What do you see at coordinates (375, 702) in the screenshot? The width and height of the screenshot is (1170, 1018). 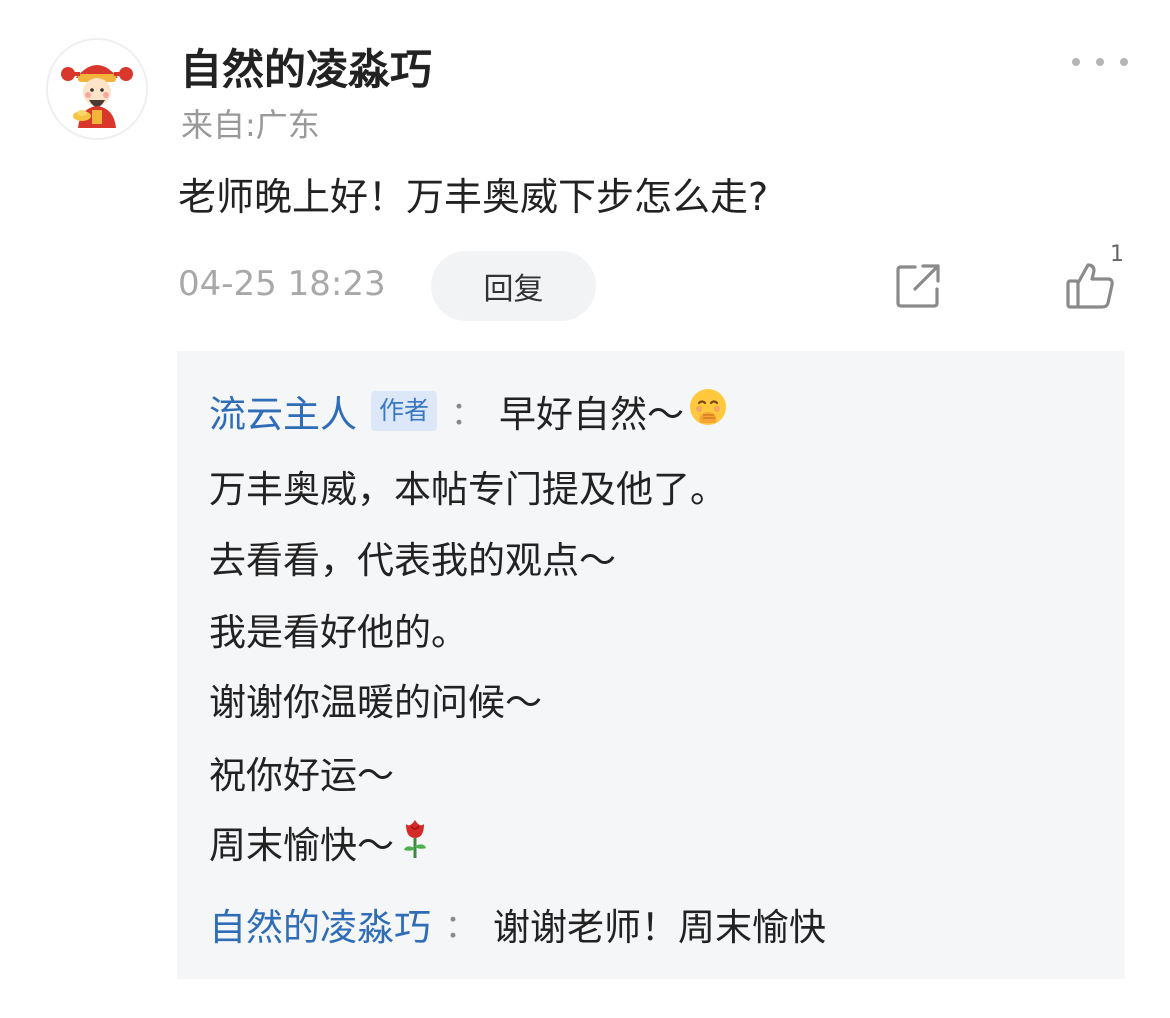 I see `reply-text-line: 谢谢你温暖的问候～` at bounding box center [375, 702].